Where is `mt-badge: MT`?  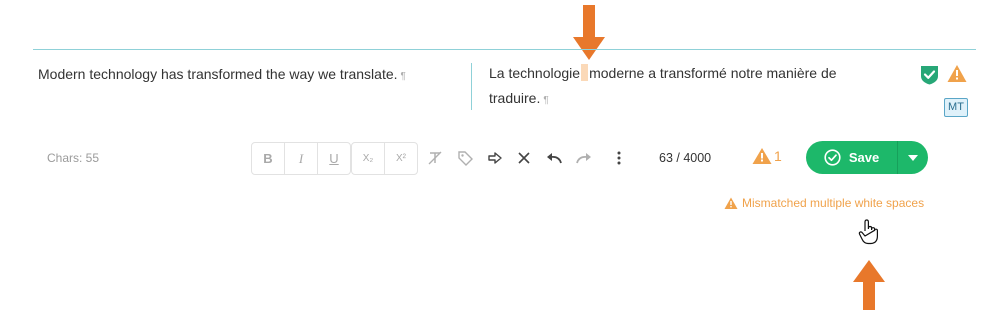 mt-badge: MT is located at coordinates (956, 107).